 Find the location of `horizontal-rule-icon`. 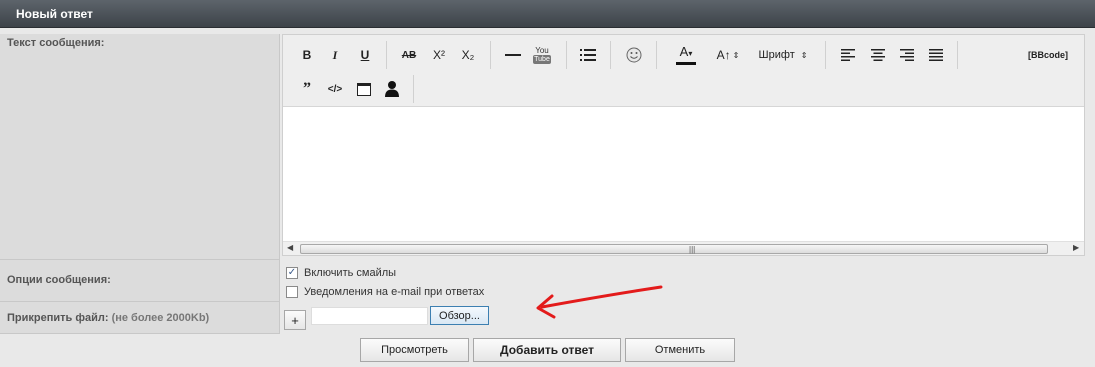

horizontal-rule-icon is located at coordinates (513, 55).